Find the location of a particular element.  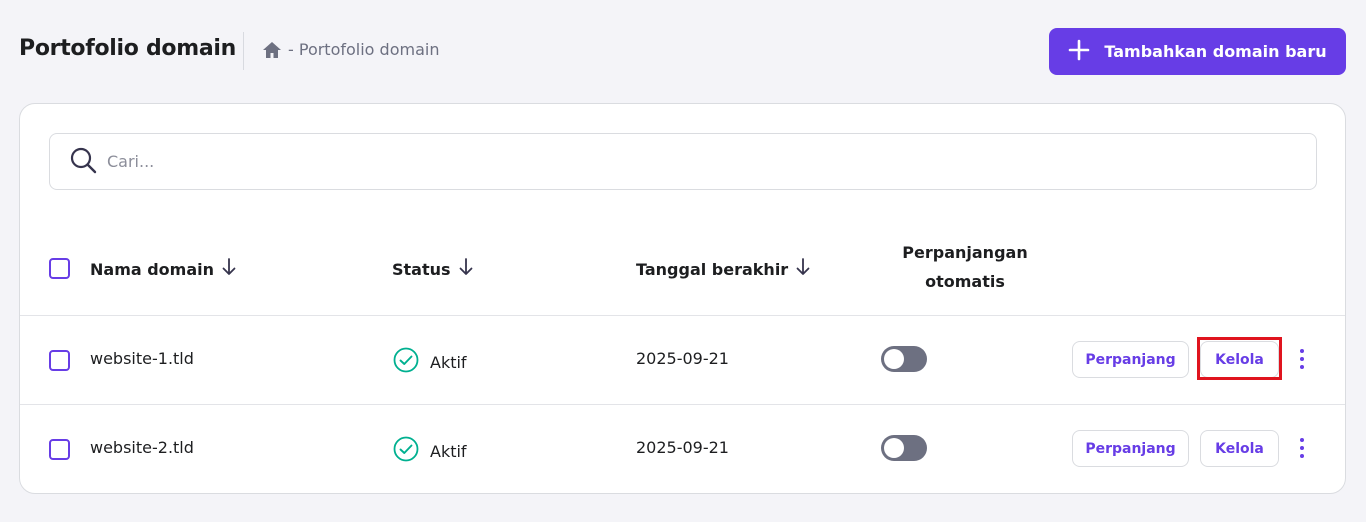

search-box is located at coordinates (683, 161).